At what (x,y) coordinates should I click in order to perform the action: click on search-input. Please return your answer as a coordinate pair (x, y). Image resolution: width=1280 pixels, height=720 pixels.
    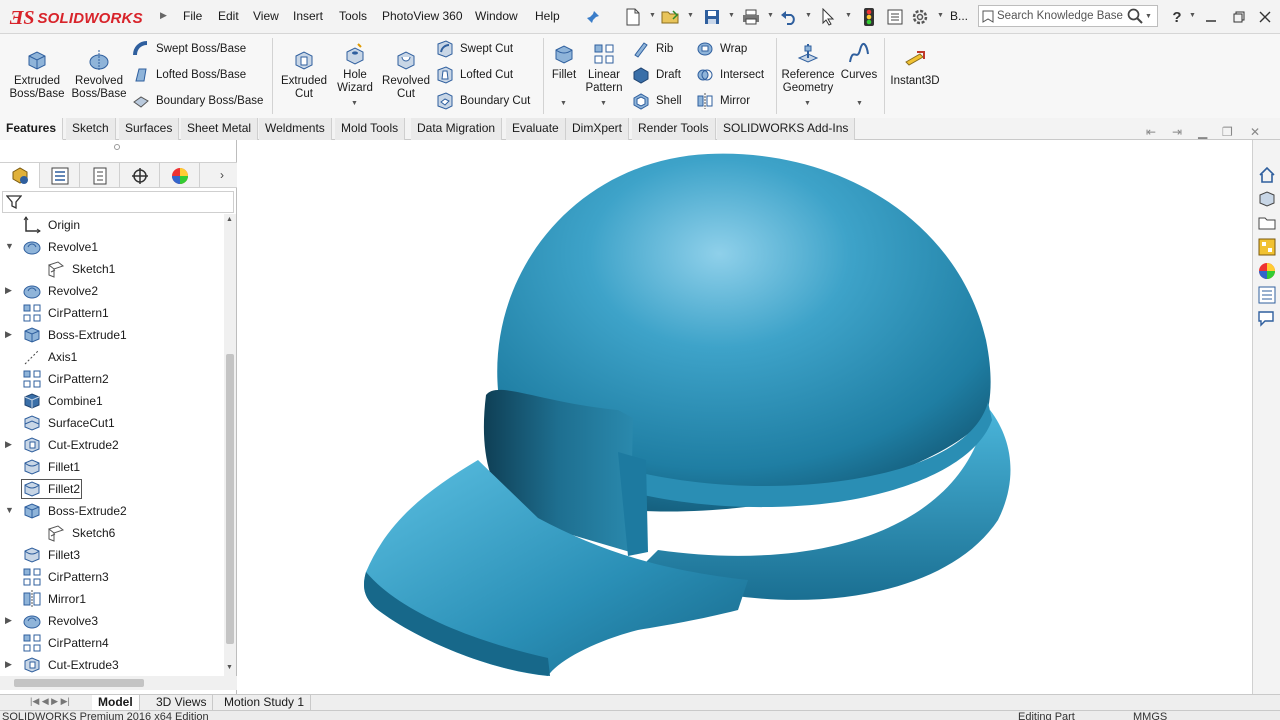
    Looking at the image, I should click on (1061, 16).